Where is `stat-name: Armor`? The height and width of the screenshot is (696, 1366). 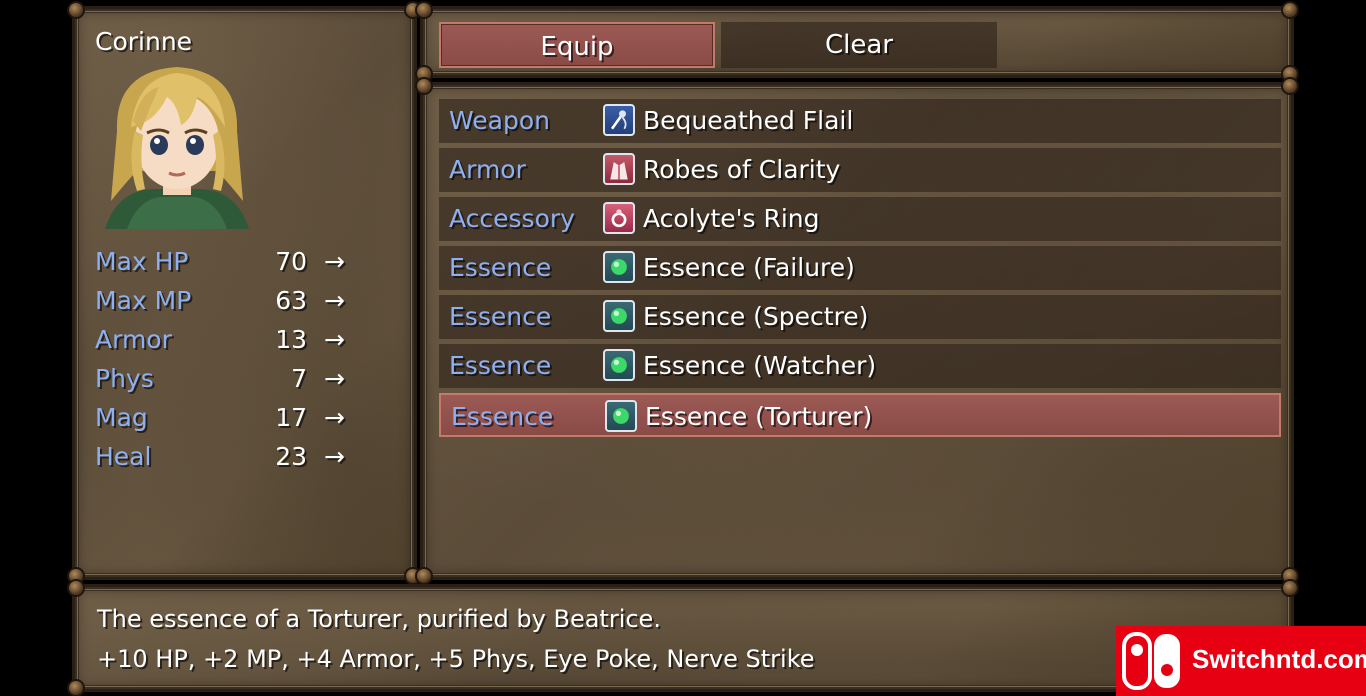
stat-name: Armor is located at coordinates (133, 339).